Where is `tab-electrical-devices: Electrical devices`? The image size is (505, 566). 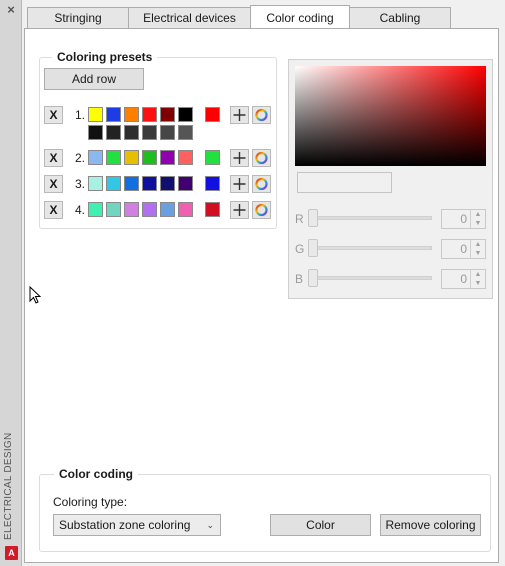
tab-electrical-devices: Electrical devices is located at coordinates (189, 18).